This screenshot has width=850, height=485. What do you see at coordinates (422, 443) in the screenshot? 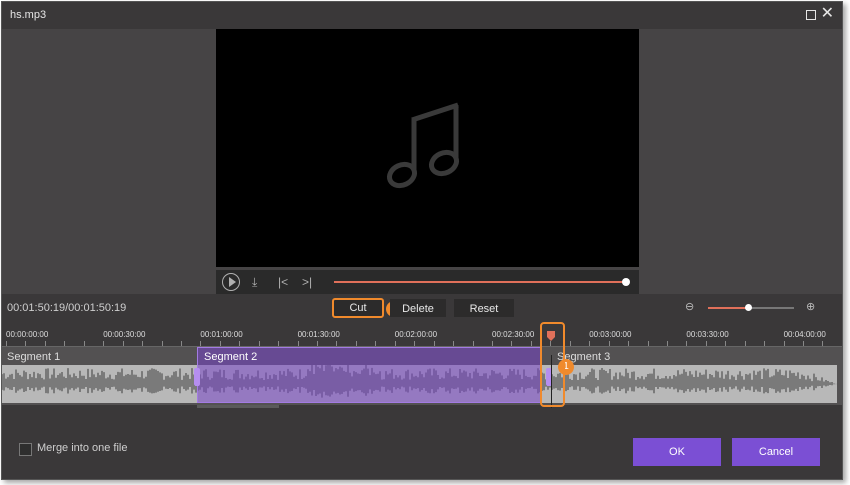
I see `dialog-footer: Merge into one file OK Cancel` at bounding box center [422, 443].